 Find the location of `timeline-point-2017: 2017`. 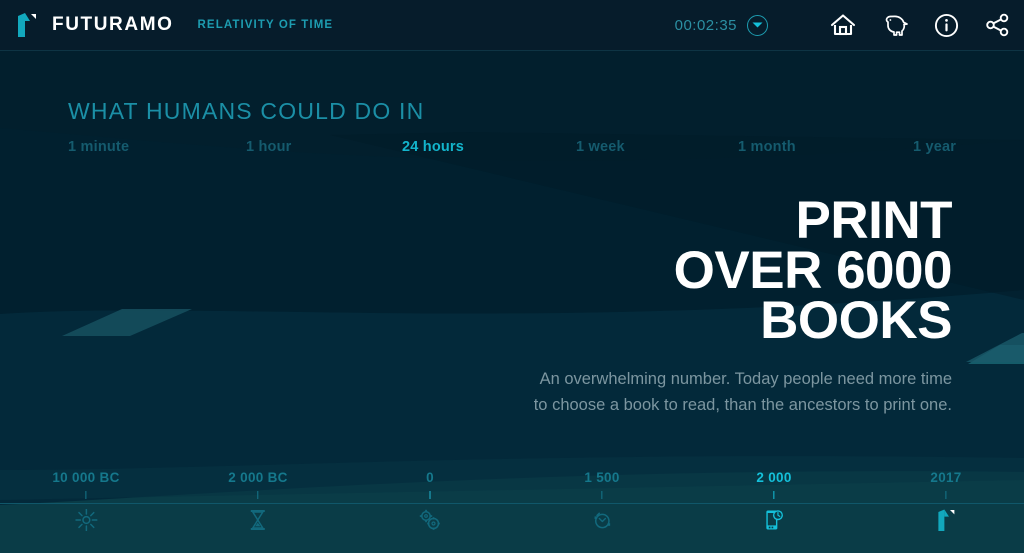

timeline-point-2017: 2017 is located at coordinates (945, 501).